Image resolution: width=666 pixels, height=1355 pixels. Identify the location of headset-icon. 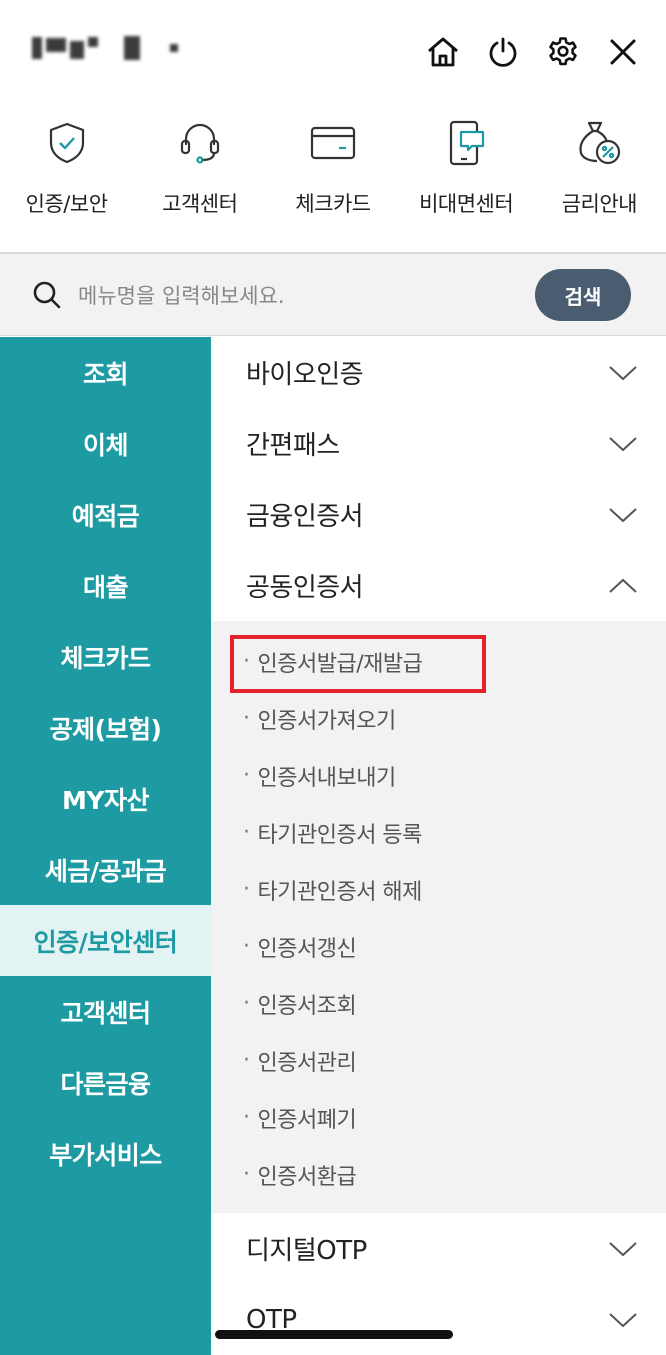
(200, 143).